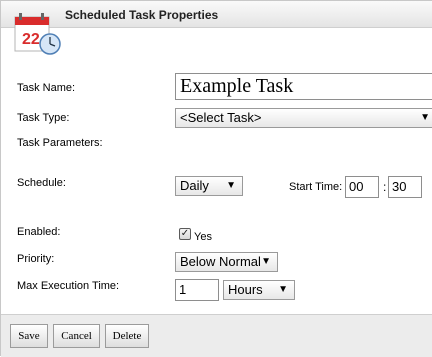 The width and height of the screenshot is (432, 357). I want to click on dialog-title: Scheduled Task Properties, so click(142, 15).